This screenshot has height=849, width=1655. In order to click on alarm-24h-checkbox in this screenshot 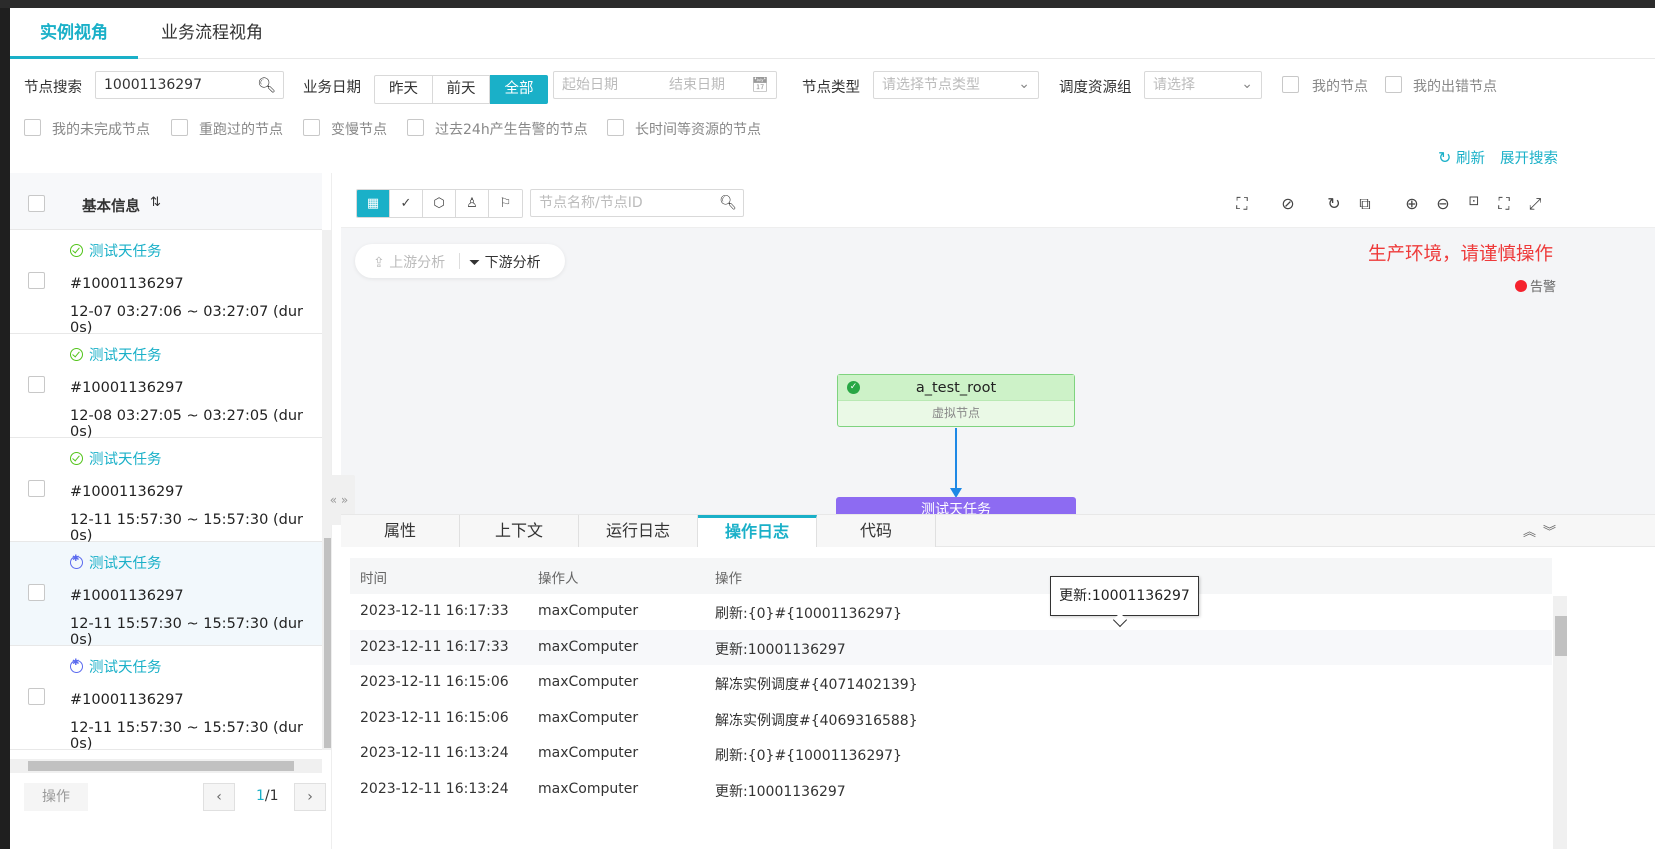, I will do `click(415, 127)`.